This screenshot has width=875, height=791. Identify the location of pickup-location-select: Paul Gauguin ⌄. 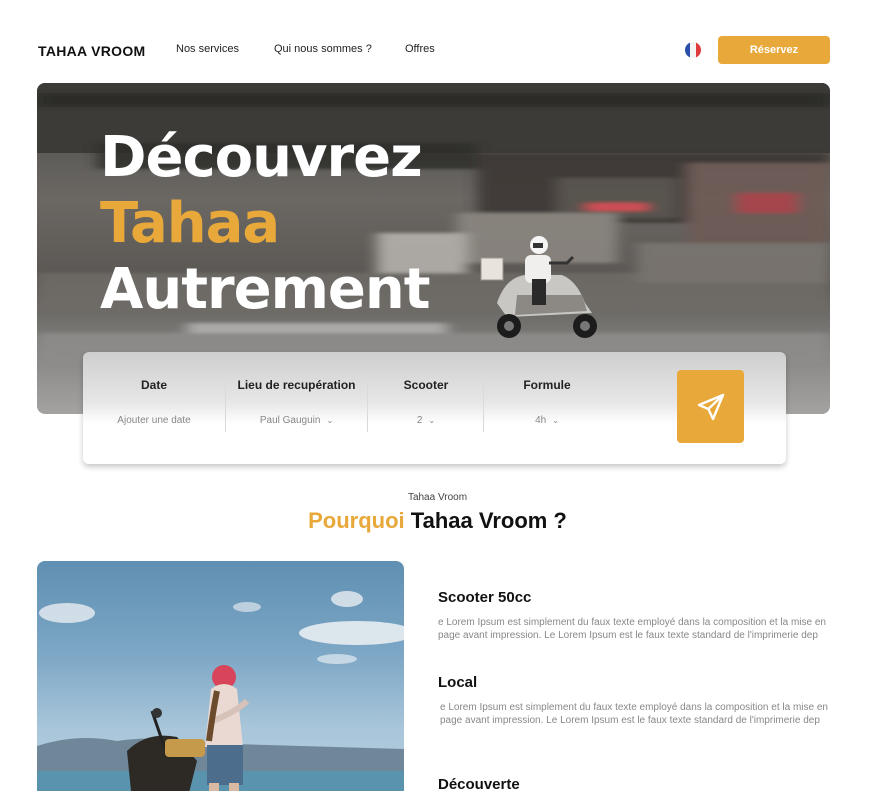
(296, 420).